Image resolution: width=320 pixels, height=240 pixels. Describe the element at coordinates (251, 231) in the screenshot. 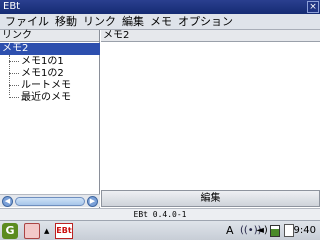

I see `wifi-icon: ((•))` at that location.